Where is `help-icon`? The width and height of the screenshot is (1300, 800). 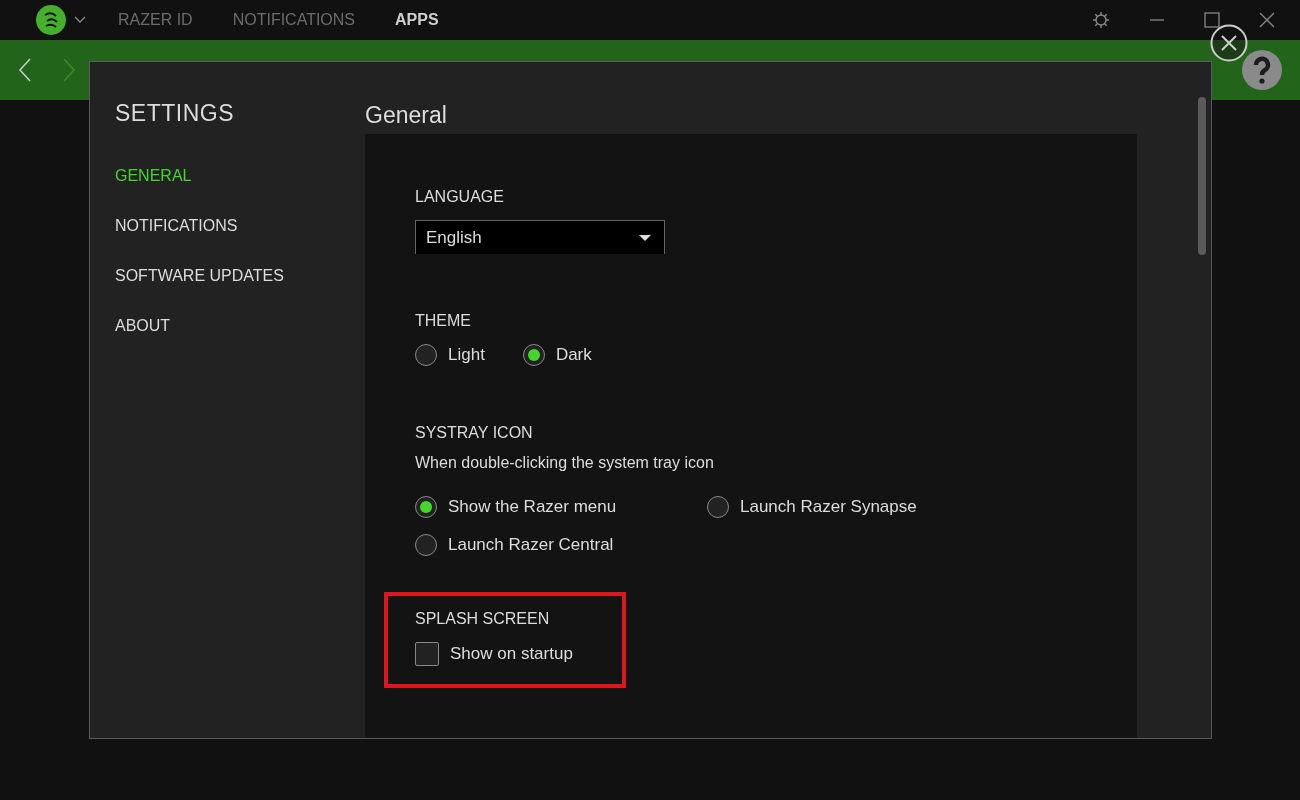 help-icon is located at coordinates (1262, 70).